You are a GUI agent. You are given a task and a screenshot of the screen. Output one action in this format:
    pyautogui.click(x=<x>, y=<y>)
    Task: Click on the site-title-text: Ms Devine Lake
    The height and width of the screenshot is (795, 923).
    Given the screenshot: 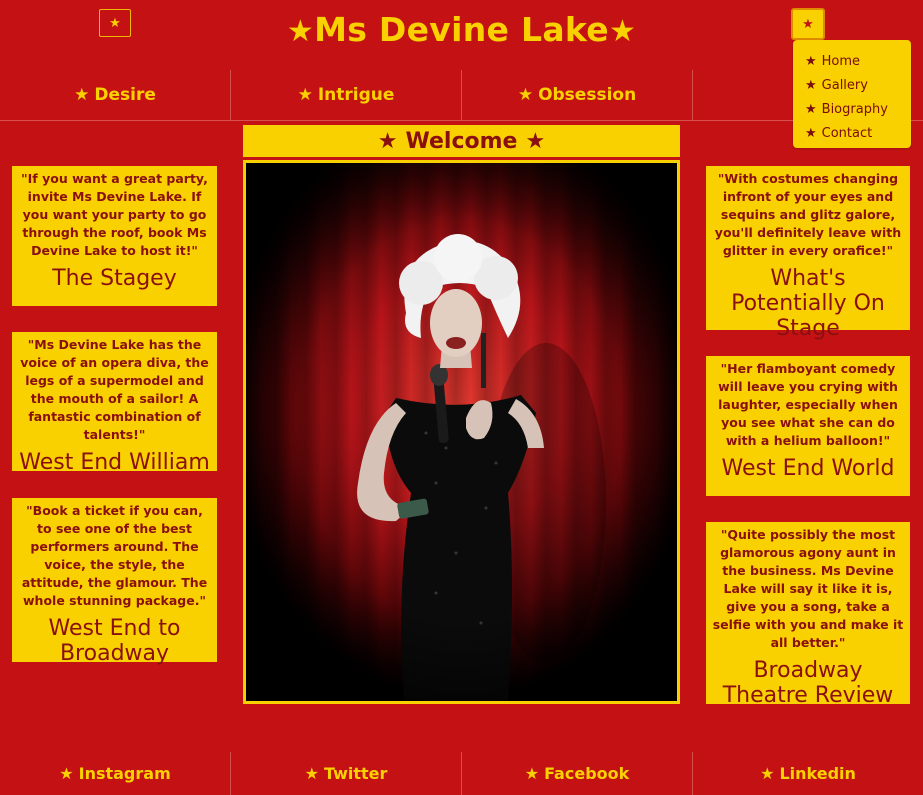 What is the action you would take?
    pyautogui.click(x=461, y=29)
    